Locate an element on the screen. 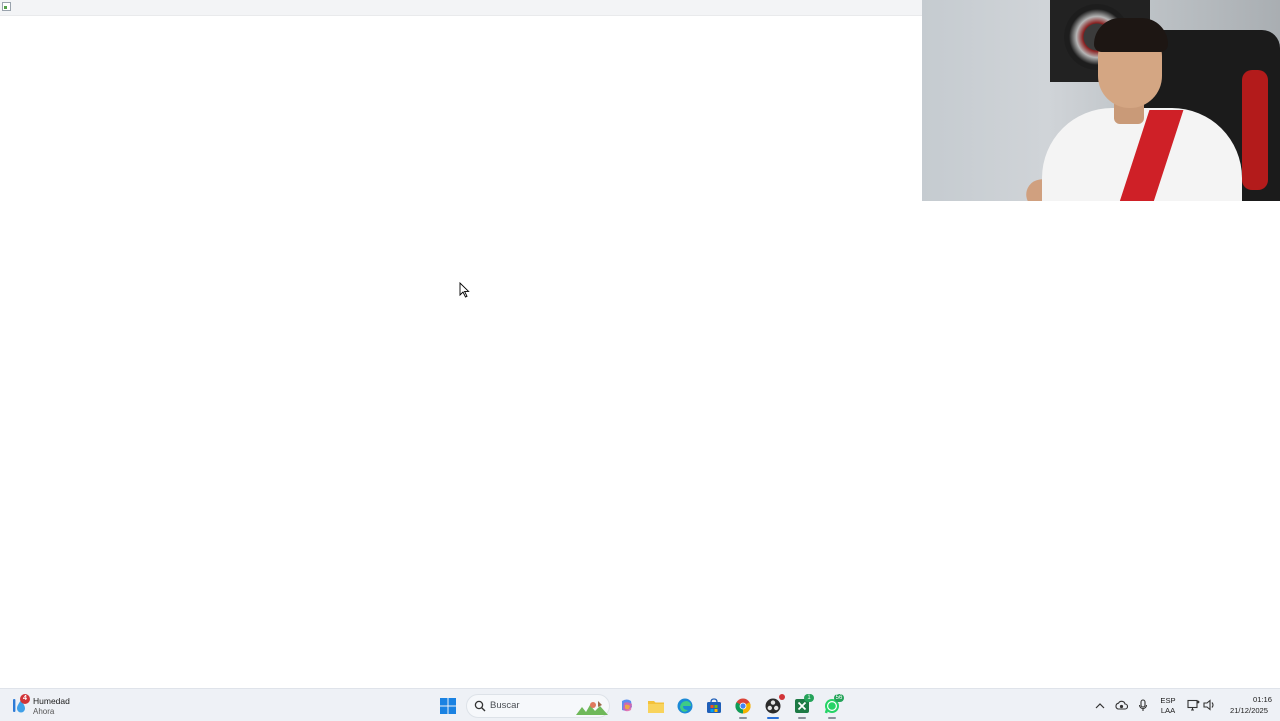  obs-active-indicator is located at coordinates (773, 718).